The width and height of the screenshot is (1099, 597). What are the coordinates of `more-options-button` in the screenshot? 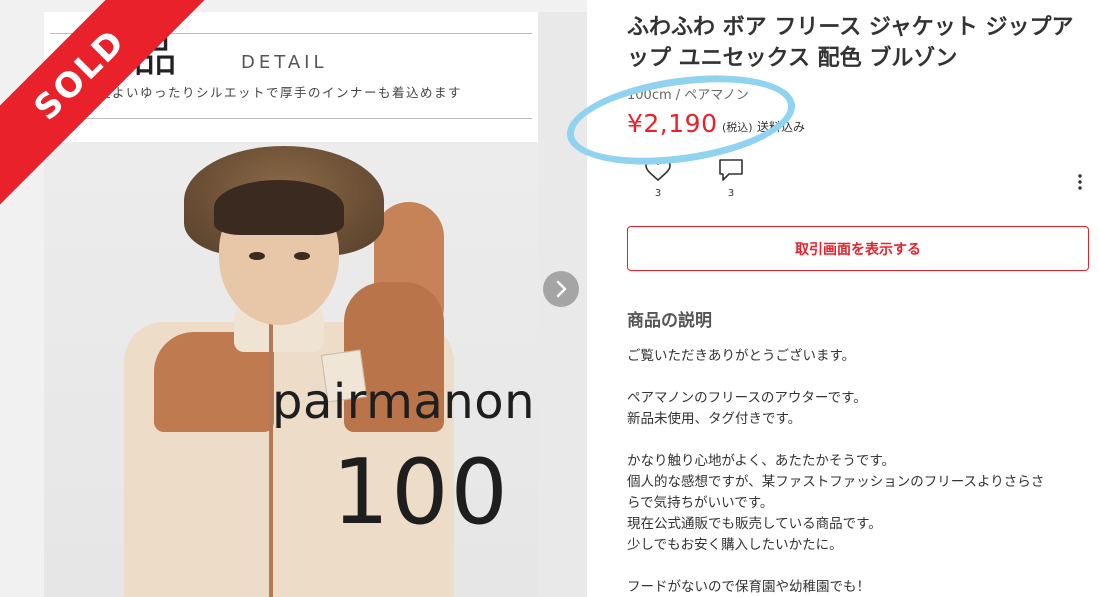 It's located at (1080, 182).